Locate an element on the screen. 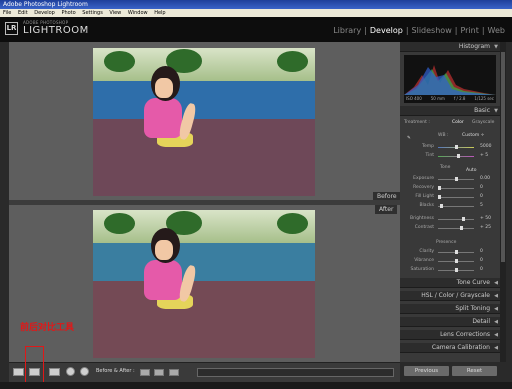  temp-slider is located at coordinates (456, 147).